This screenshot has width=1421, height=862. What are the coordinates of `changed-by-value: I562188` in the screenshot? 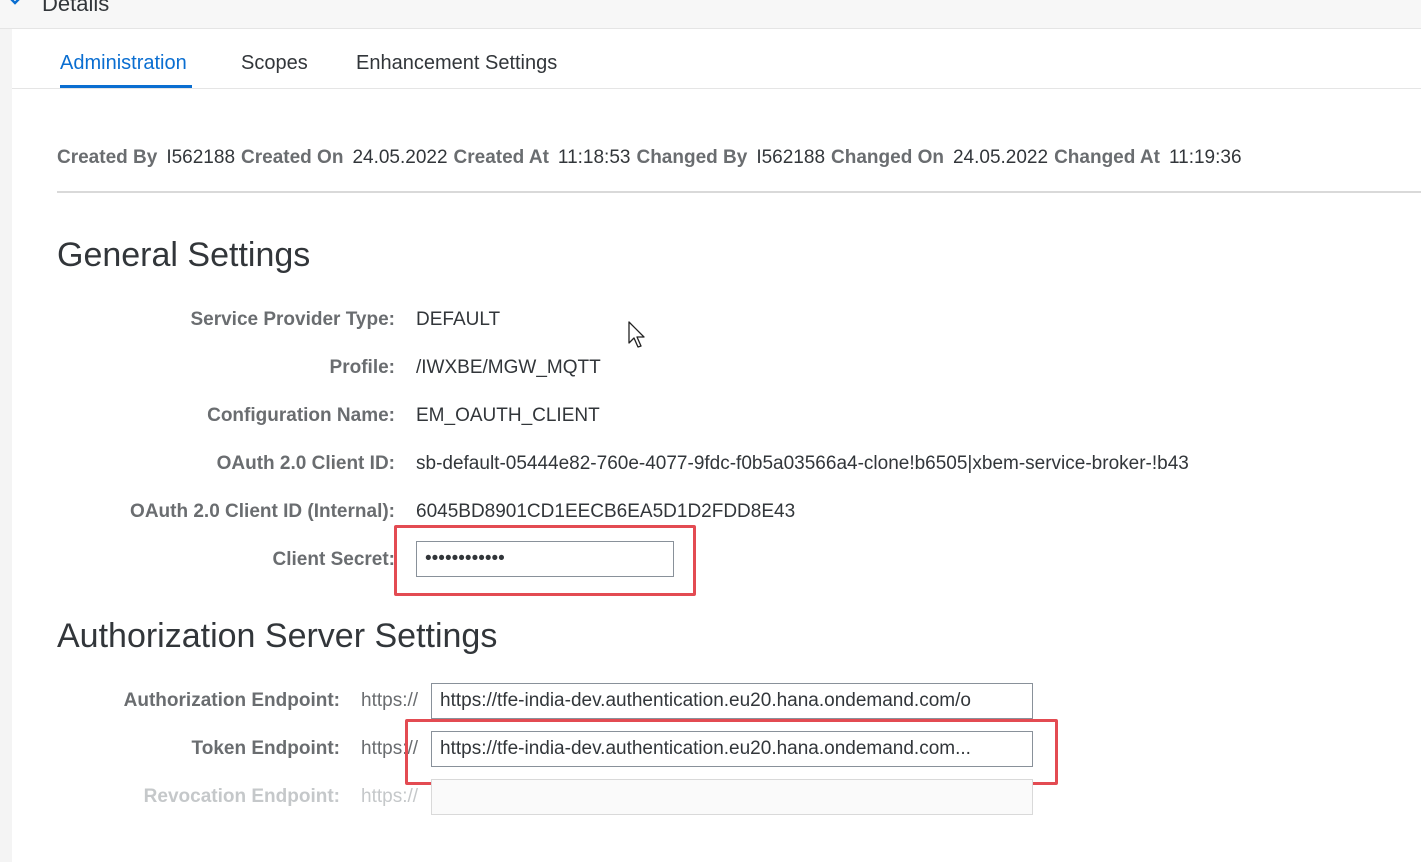 It's located at (791, 157).